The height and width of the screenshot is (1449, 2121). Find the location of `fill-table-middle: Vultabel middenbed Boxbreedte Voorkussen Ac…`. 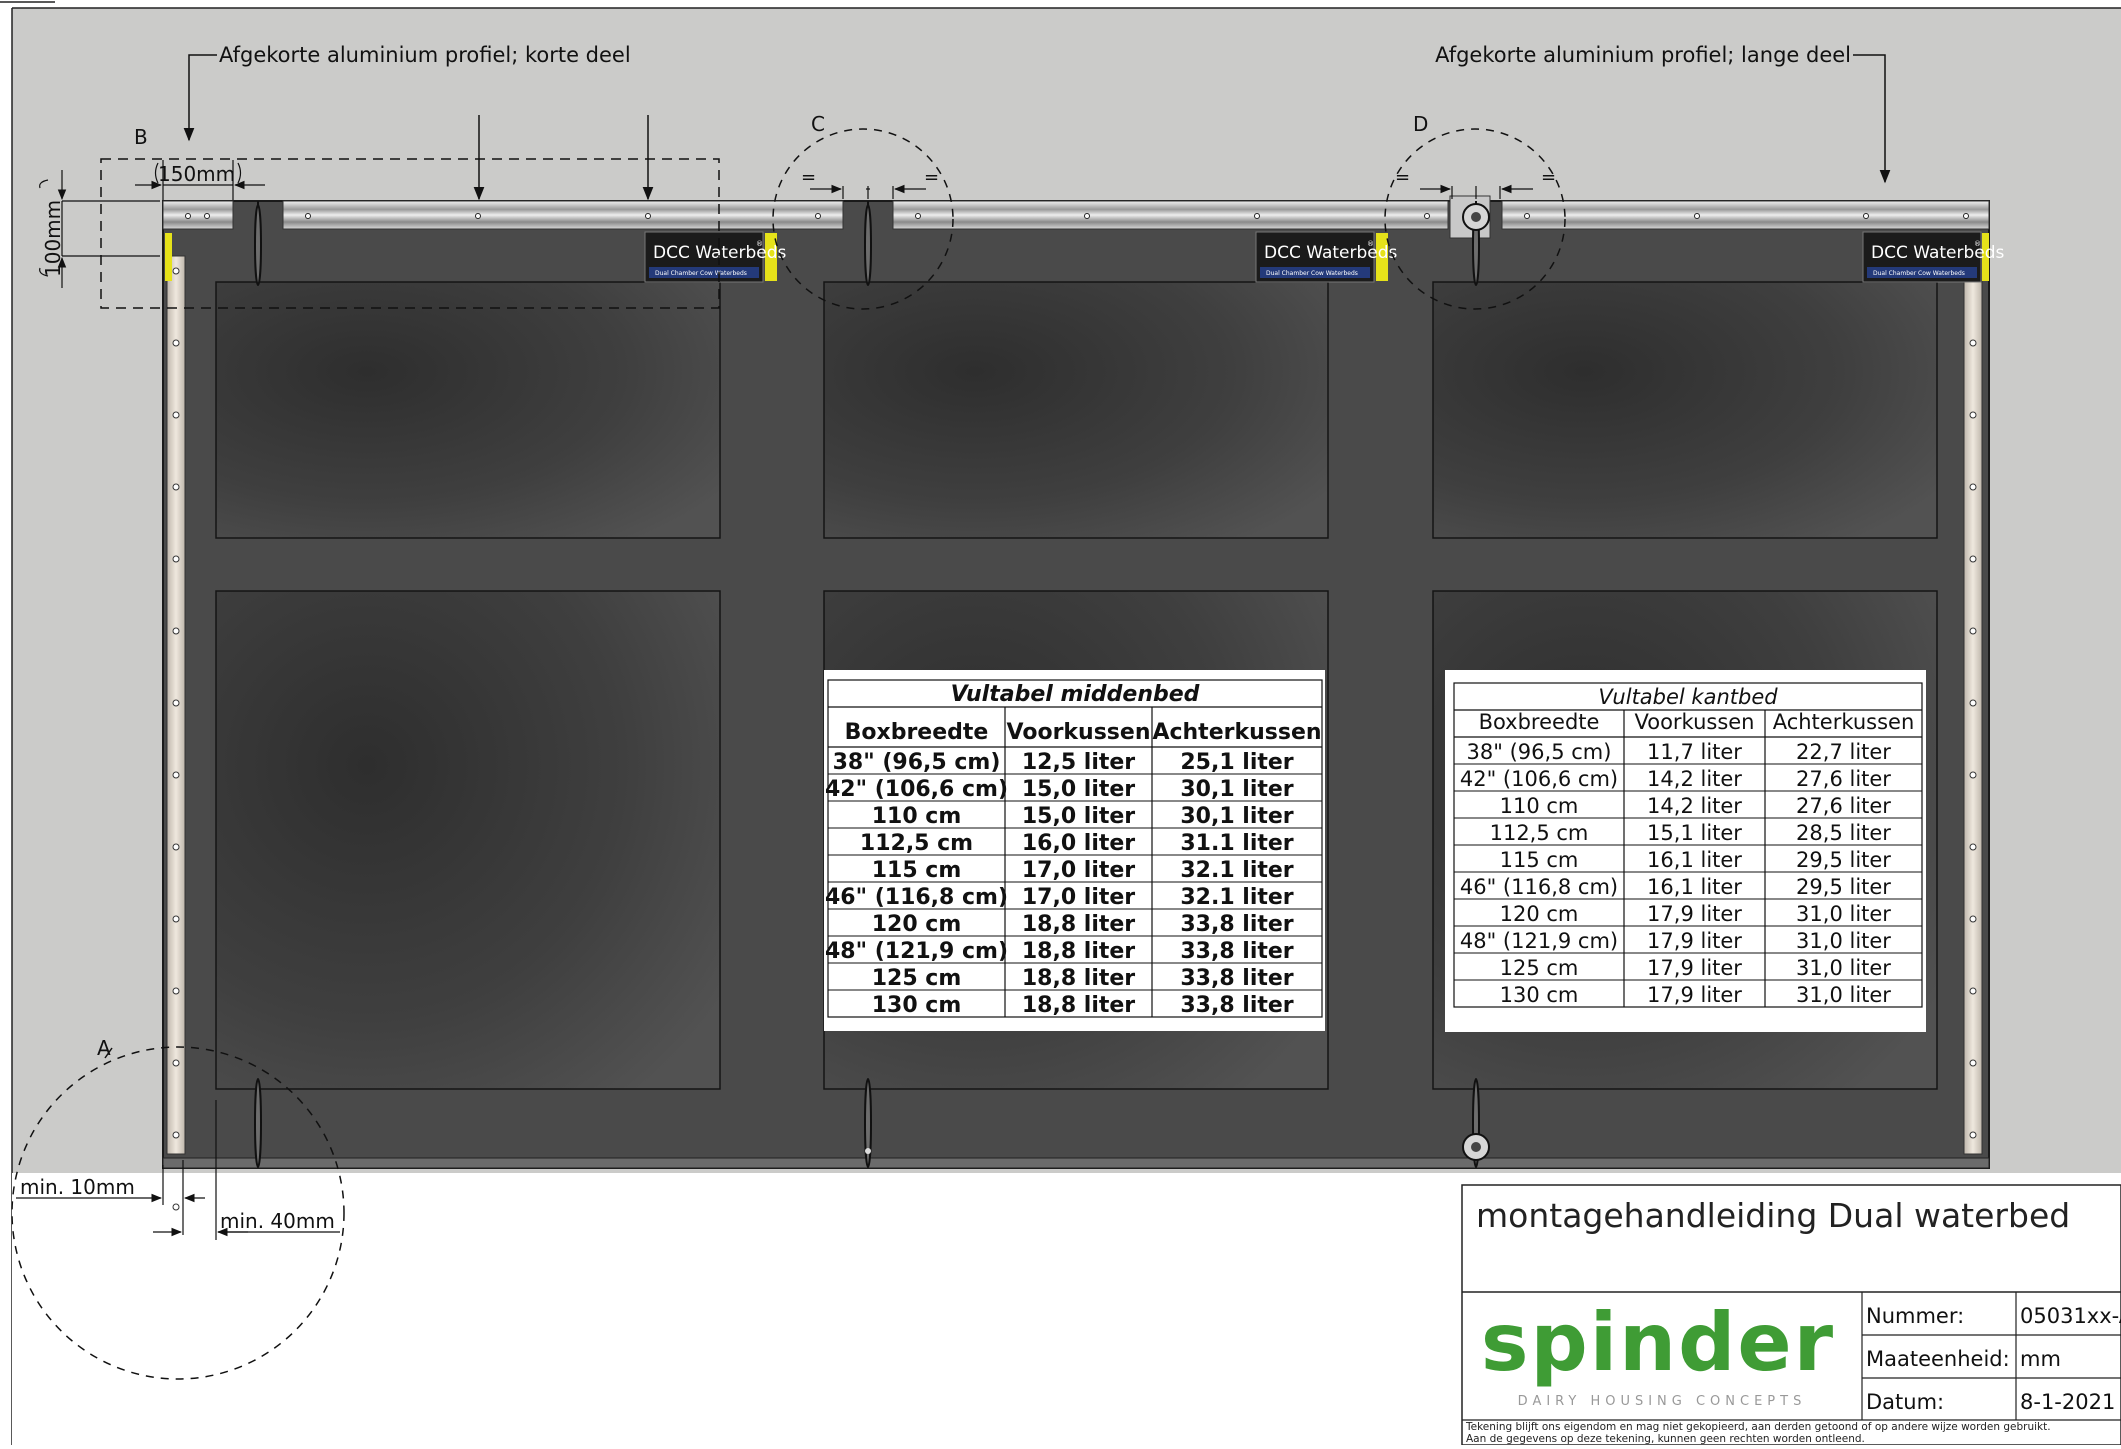

fill-table-middle: Vultabel middenbed Boxbreedte Voorkussen Ac… is located at coordinates (1074, 850).